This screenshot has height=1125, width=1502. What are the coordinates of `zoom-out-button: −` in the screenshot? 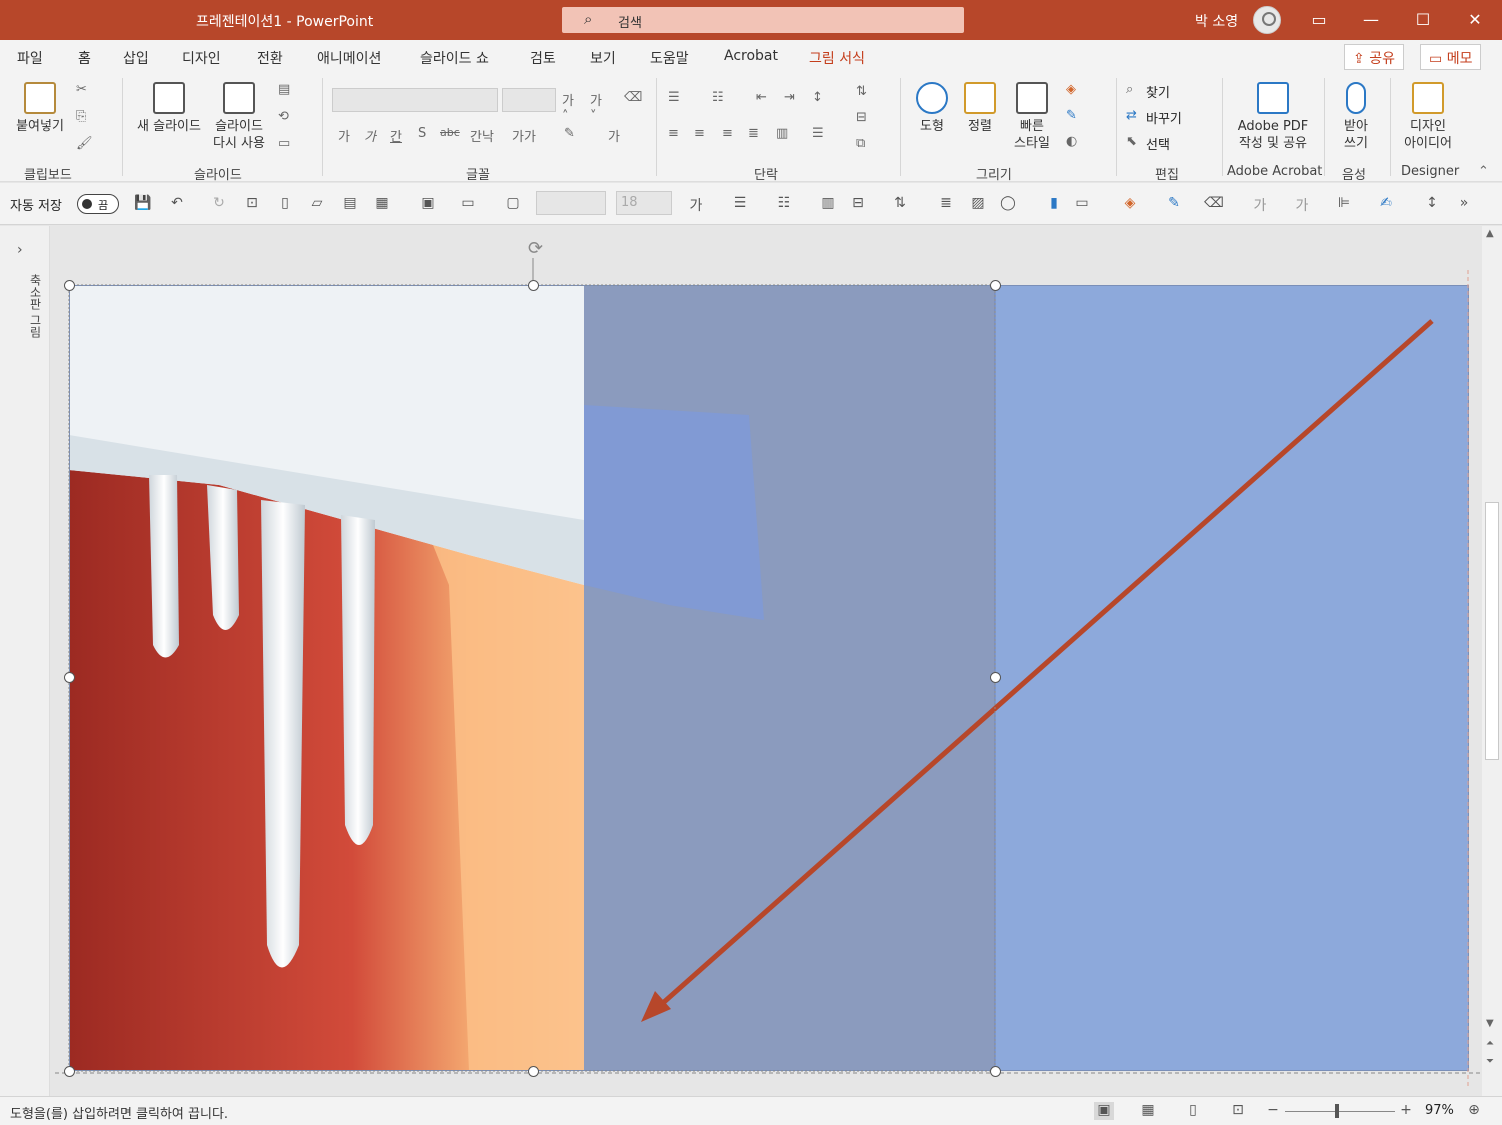 It's located at (1273, 1111).